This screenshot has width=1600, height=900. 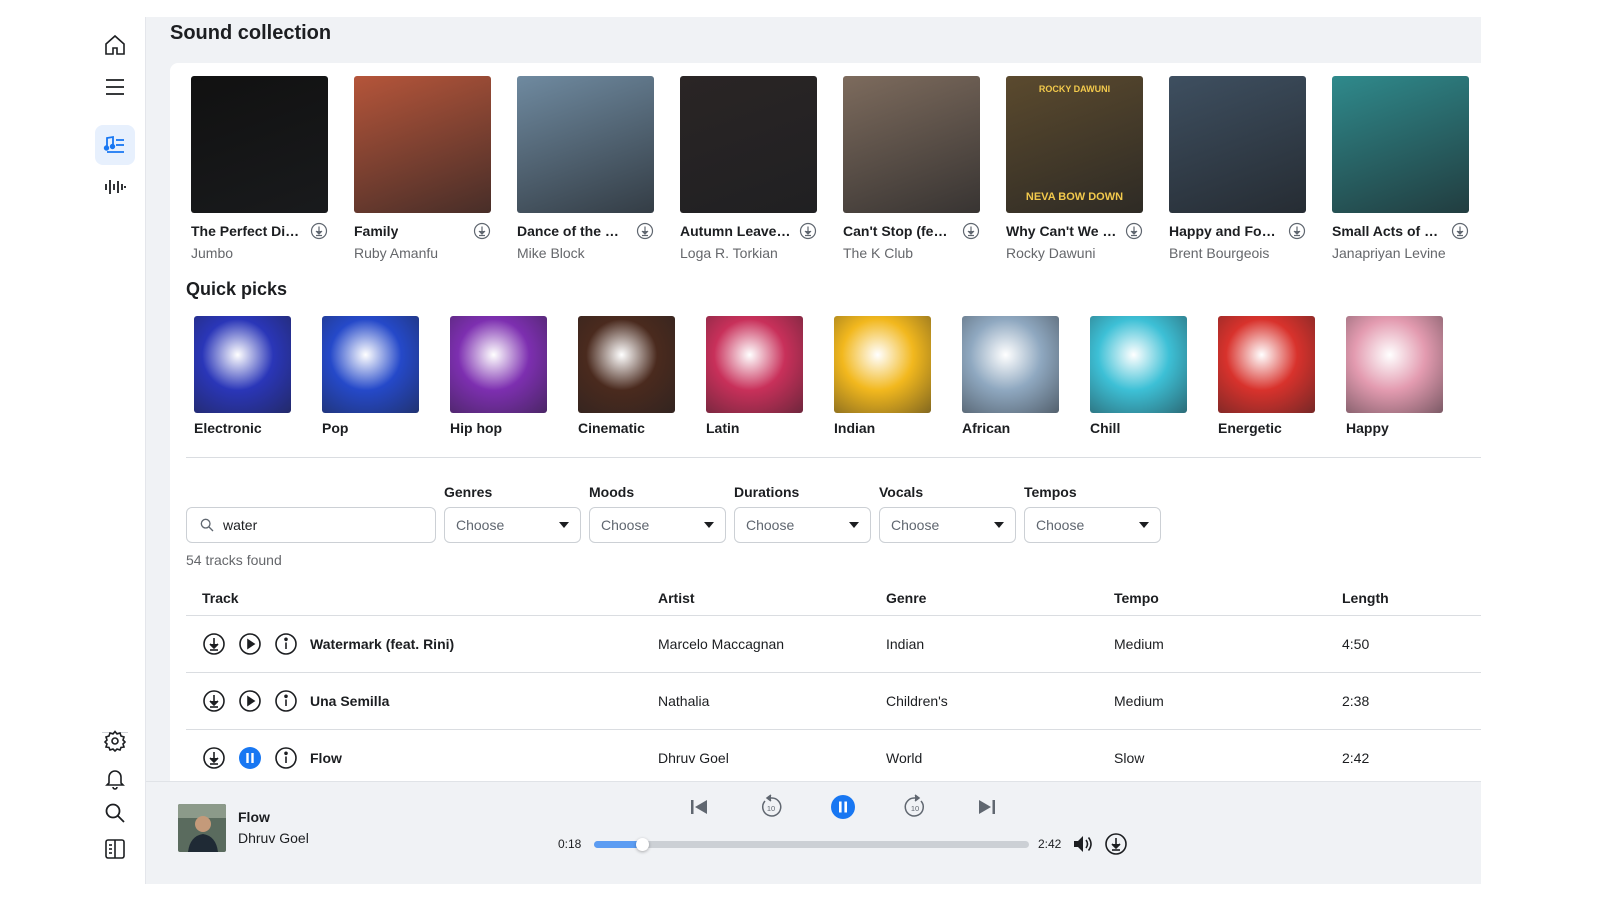 I want to click on quick-pick-latin: Latin, so click(x=754, y=376).